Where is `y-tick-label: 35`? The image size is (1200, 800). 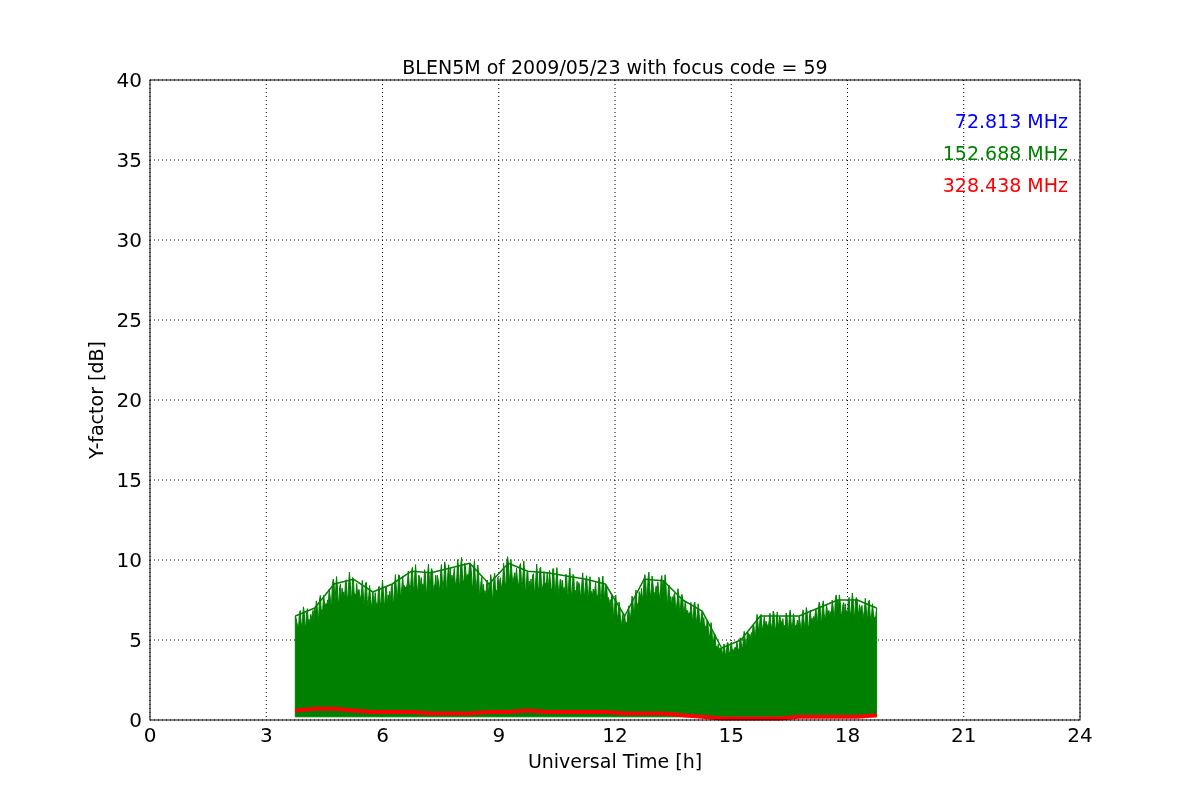 y-tick-label: 35 is located at coordinates (129, 160).